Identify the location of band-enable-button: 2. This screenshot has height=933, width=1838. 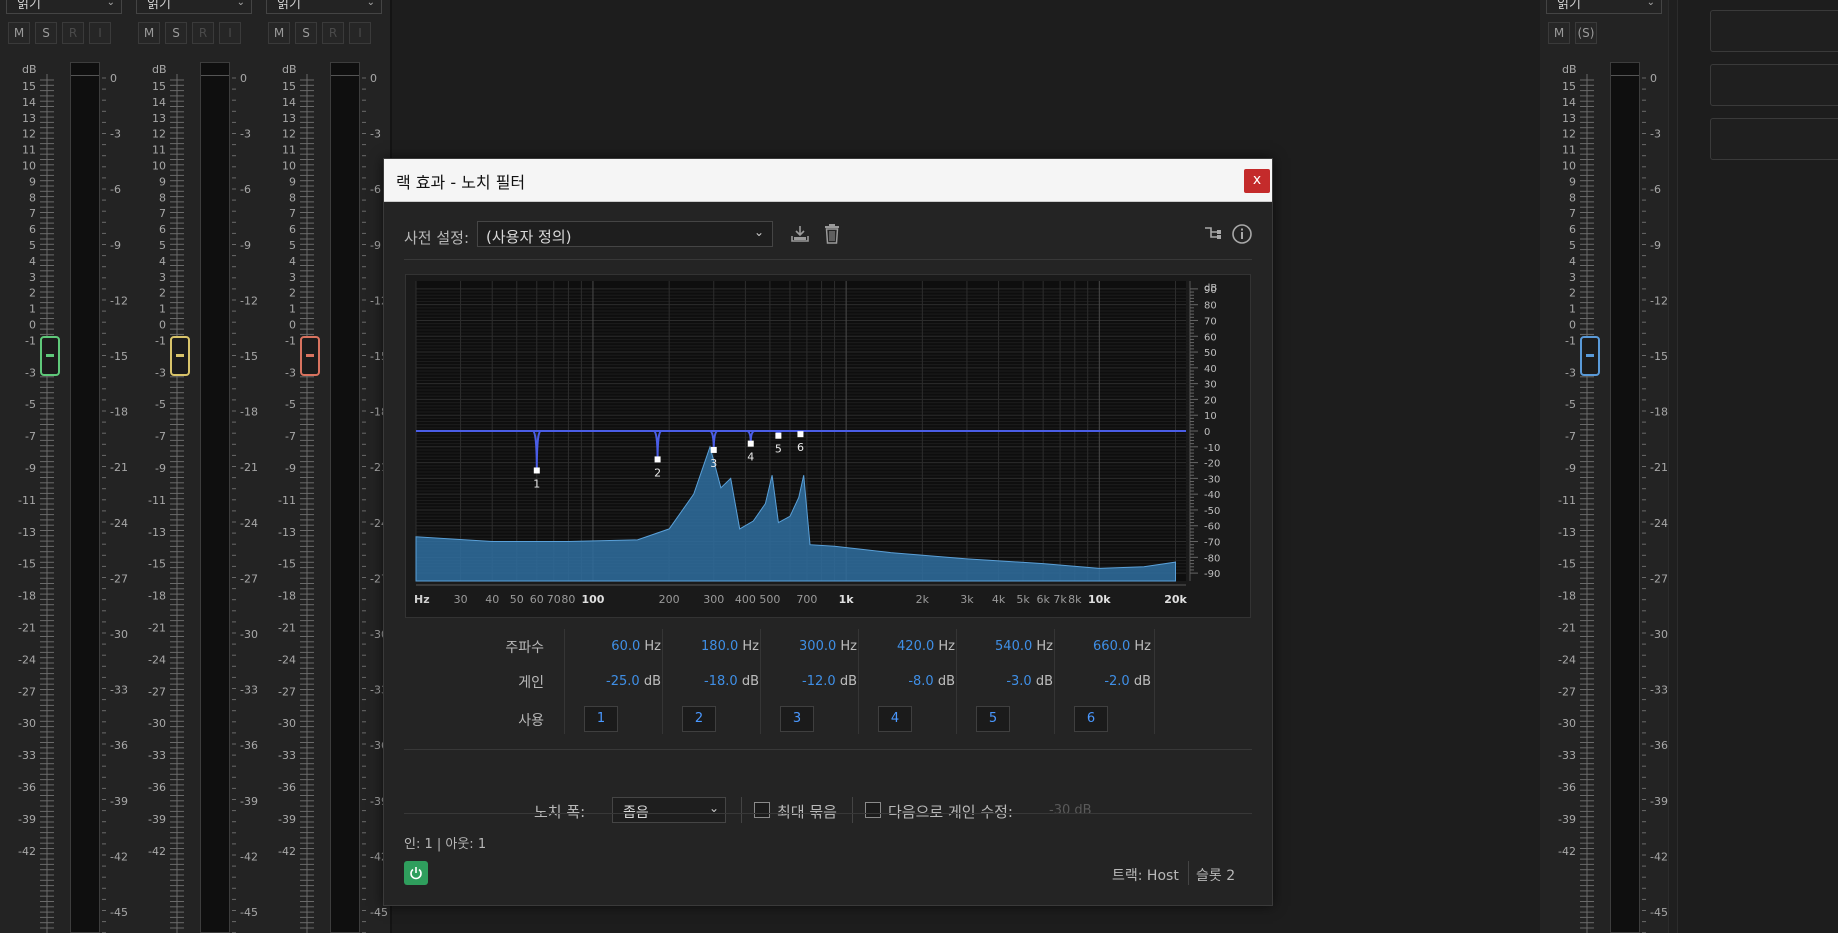
(699, 719).